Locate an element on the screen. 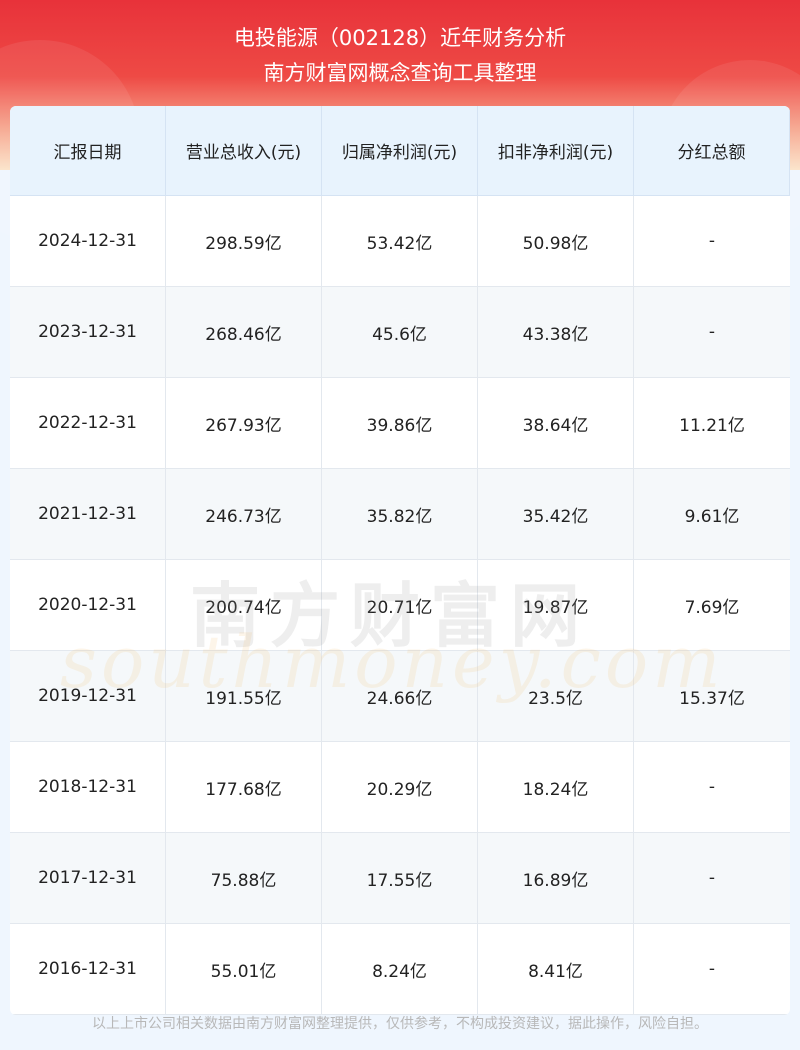 Image resolution: width=800 pixels, height=1050 pixels. cell-deducted-net-profit: 23.5亿 is located at coordinates (556, 696).